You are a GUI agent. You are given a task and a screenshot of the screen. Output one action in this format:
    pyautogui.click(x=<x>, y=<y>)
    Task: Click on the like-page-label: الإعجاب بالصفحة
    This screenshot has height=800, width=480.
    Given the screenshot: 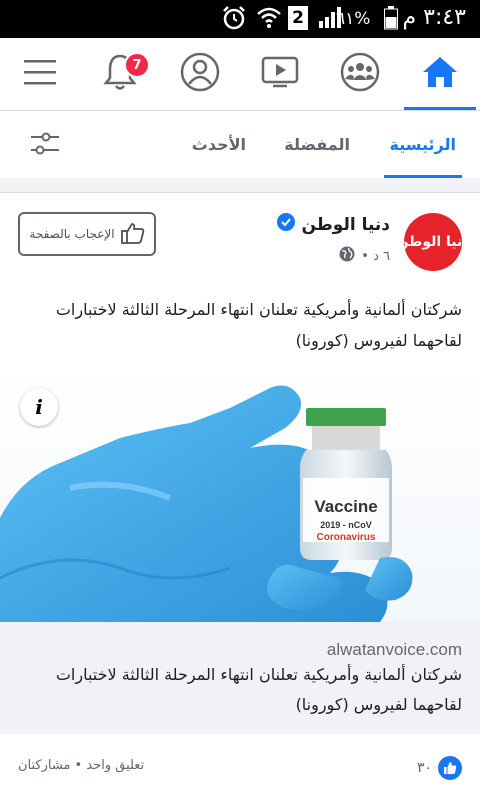 What is the action you would take?
    pyautogui.click(x=72, y=234)
    